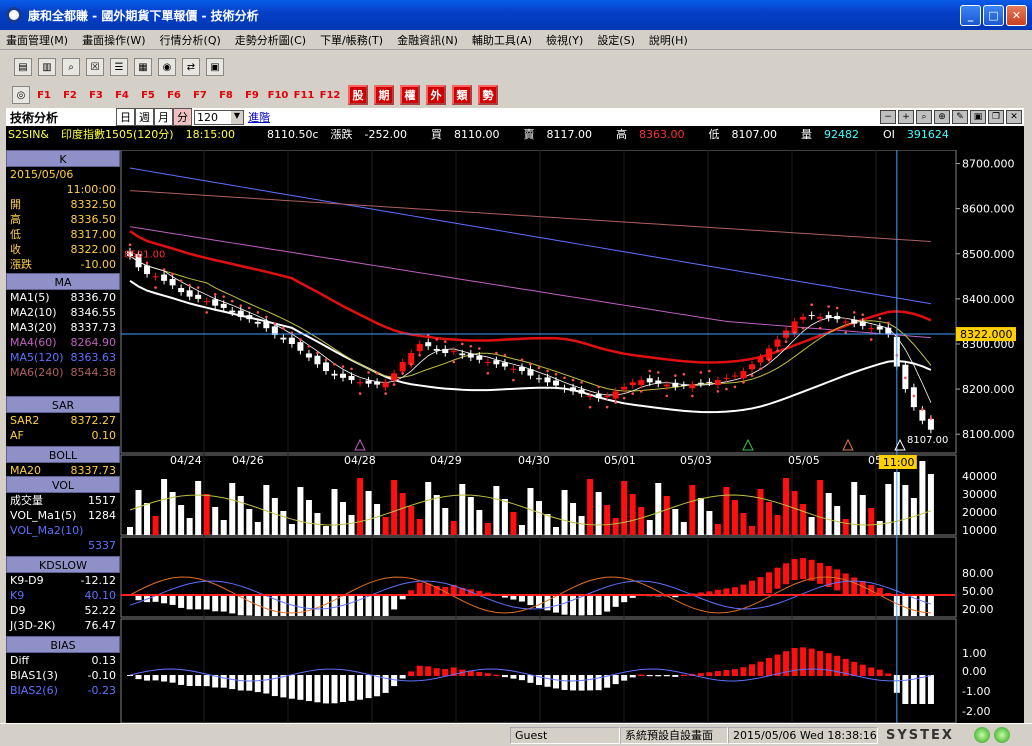 The image size is (1032, 746). What do you see at coordinates (970, 15) in the screenshot?
I see `minimize-button: _` at bounding box center [970, 15].